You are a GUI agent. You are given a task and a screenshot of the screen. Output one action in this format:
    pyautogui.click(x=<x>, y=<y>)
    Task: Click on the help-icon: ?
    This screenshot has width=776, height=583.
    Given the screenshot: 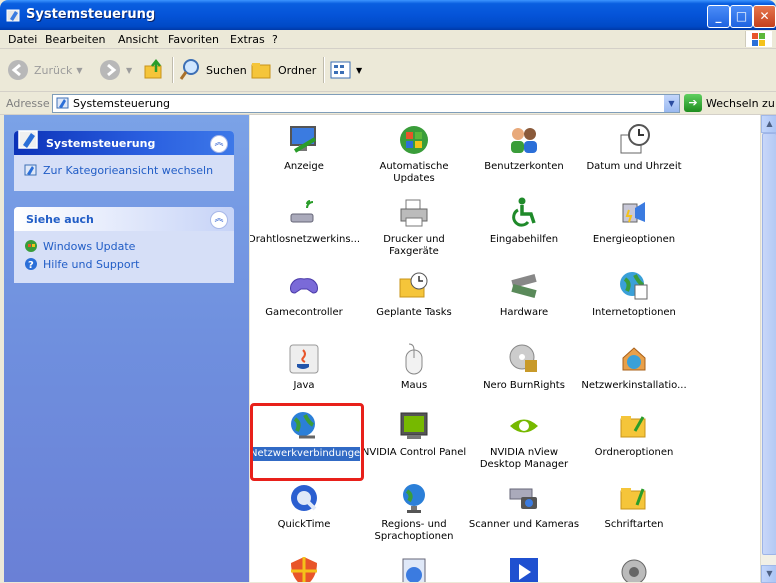 What is the action you would take?
    pyautogui.click(x=31, y=264)
    